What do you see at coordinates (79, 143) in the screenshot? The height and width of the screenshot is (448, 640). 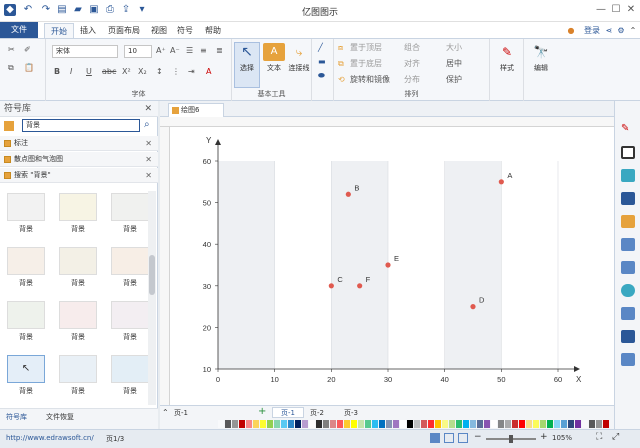 I see `category-callout: 标注 ✕` at bounding box center [79, 143].